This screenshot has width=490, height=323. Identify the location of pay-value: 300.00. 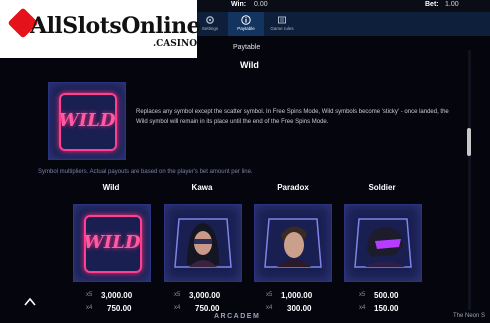
(299, 308).